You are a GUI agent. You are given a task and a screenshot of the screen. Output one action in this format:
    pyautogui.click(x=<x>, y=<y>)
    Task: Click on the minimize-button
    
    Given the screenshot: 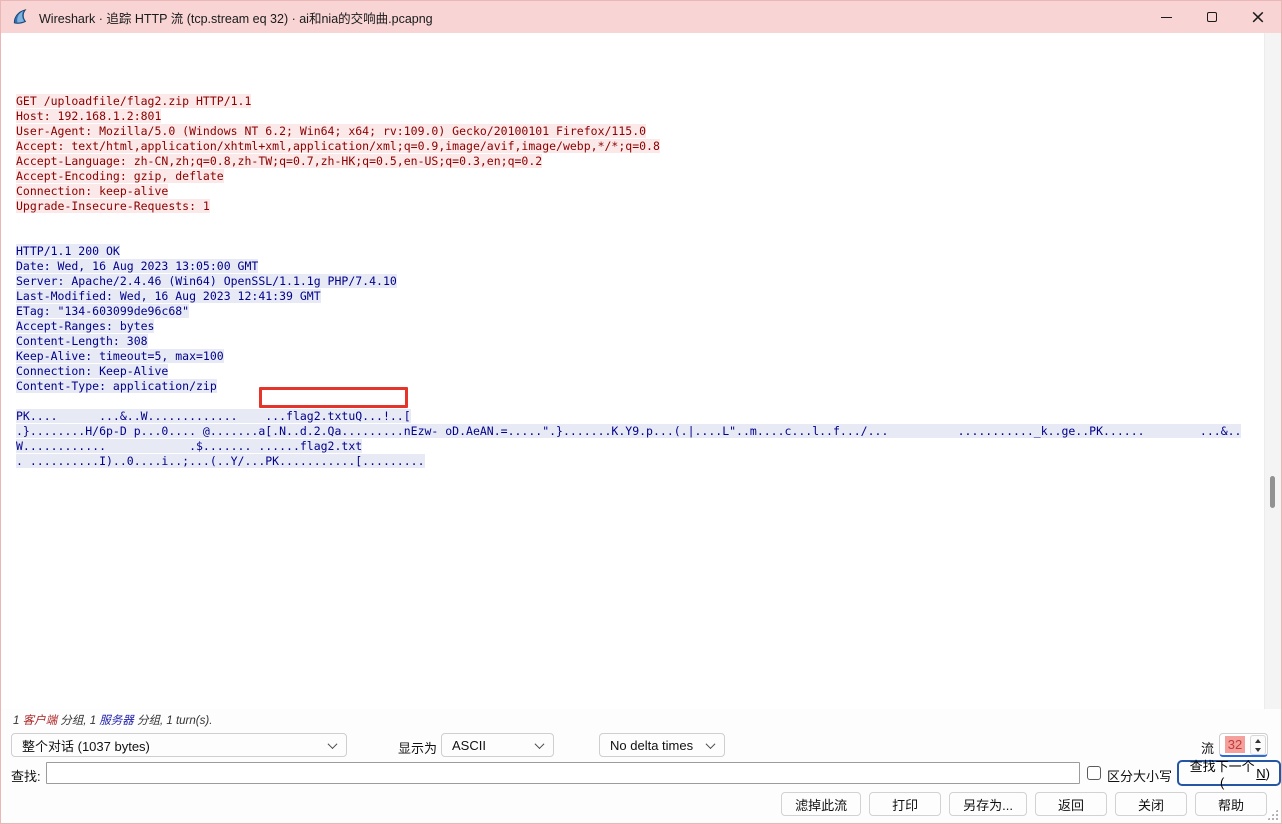 What is the action you would take?
    pyautogui.click(x=1166, y=17)
    